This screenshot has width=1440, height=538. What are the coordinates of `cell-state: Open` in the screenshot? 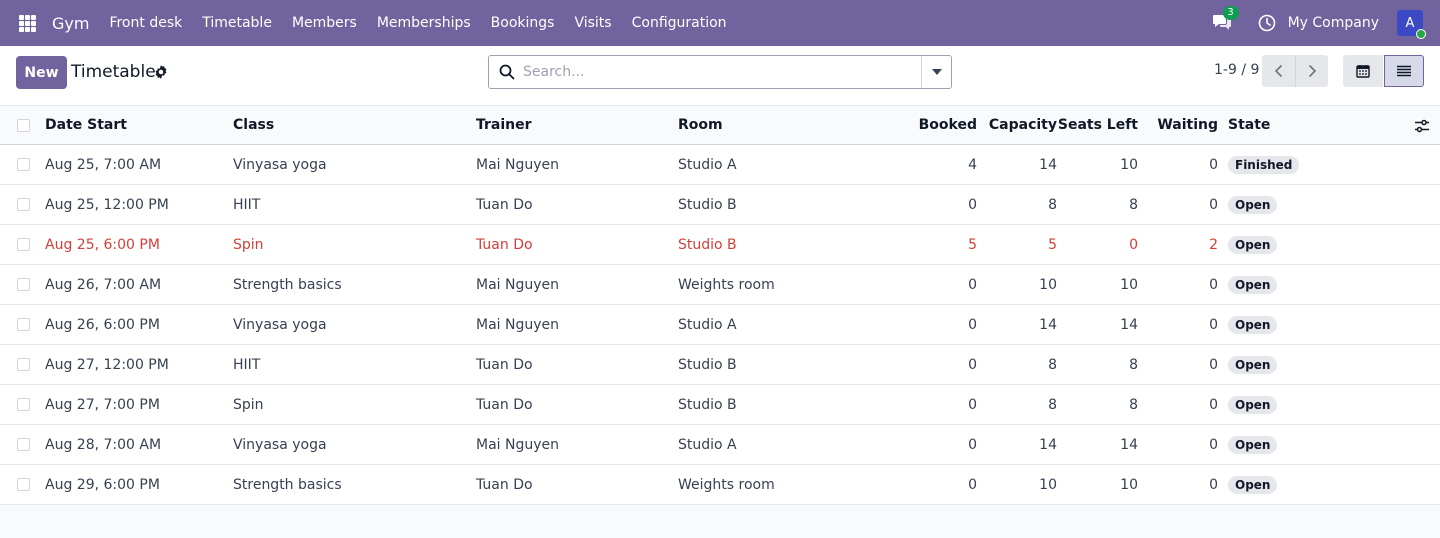 It's located at (1253, 284).